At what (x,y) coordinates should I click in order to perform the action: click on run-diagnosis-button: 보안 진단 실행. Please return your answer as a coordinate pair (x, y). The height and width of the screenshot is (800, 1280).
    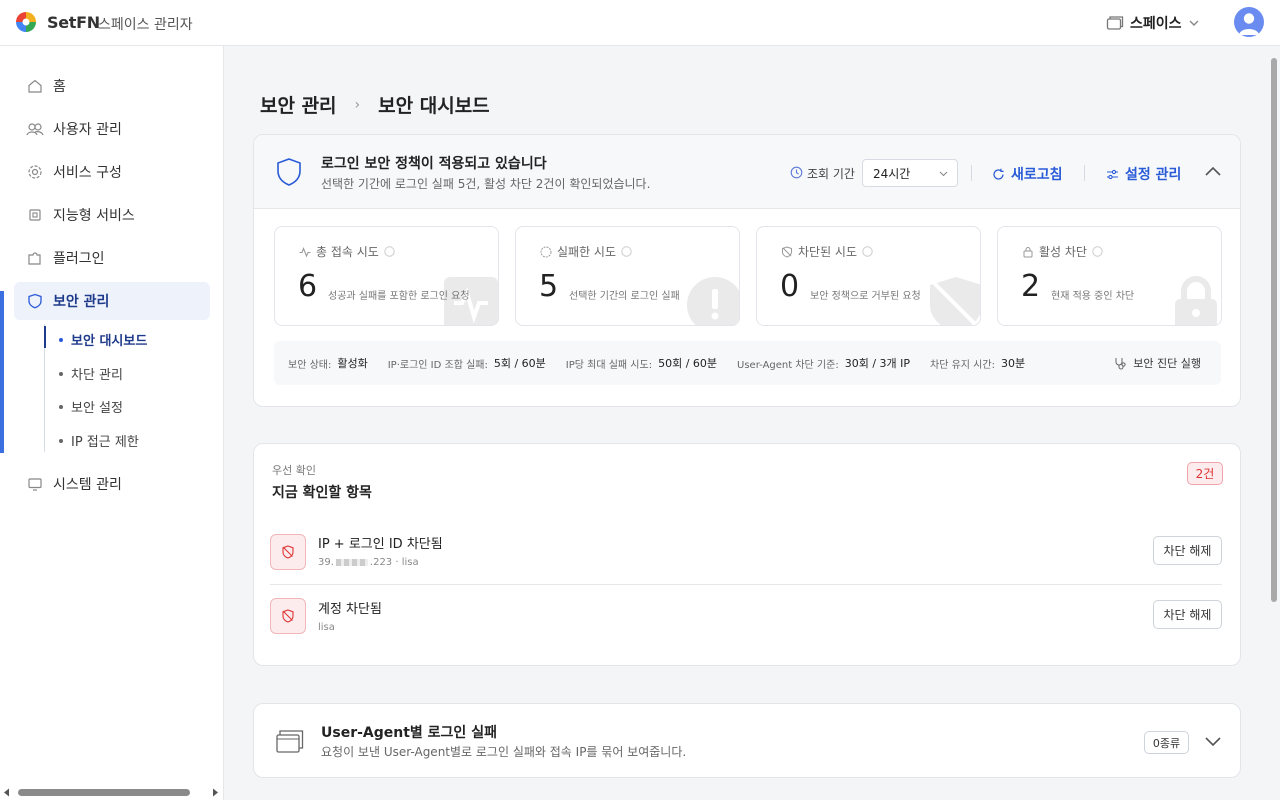
    Looking at the image, I should click on (1157, 363).